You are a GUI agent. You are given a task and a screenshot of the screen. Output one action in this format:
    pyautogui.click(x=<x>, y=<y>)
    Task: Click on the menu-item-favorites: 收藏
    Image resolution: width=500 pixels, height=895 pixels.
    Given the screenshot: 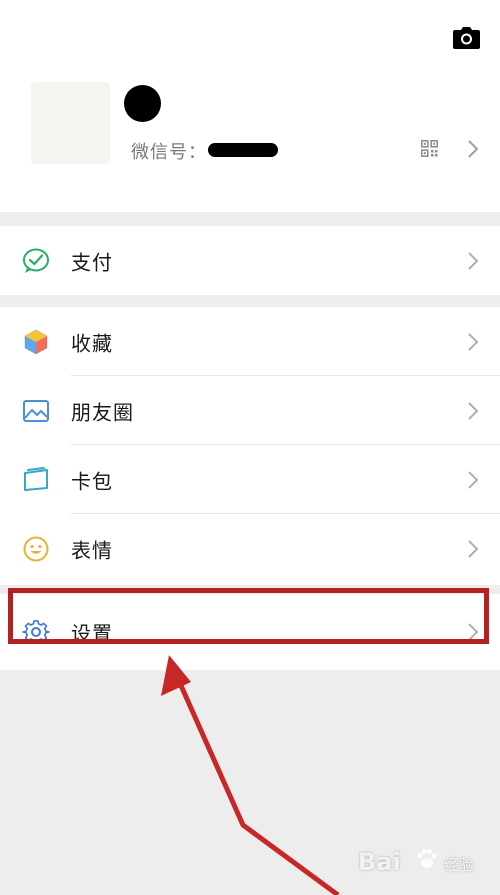 What is the action you would take?
    pyautogui.click(x=250, y=341)
    